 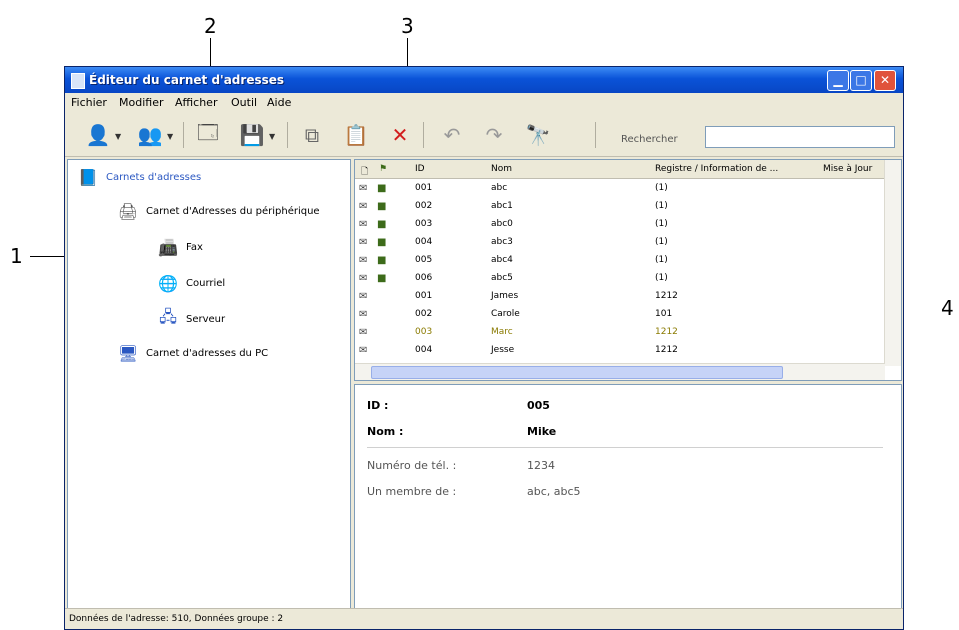 What do you see at coordinates (620, 189) in the screenshot?
I see `table-row: ✉ ■ 001 abc (1)` at bounding box center [620, 189].